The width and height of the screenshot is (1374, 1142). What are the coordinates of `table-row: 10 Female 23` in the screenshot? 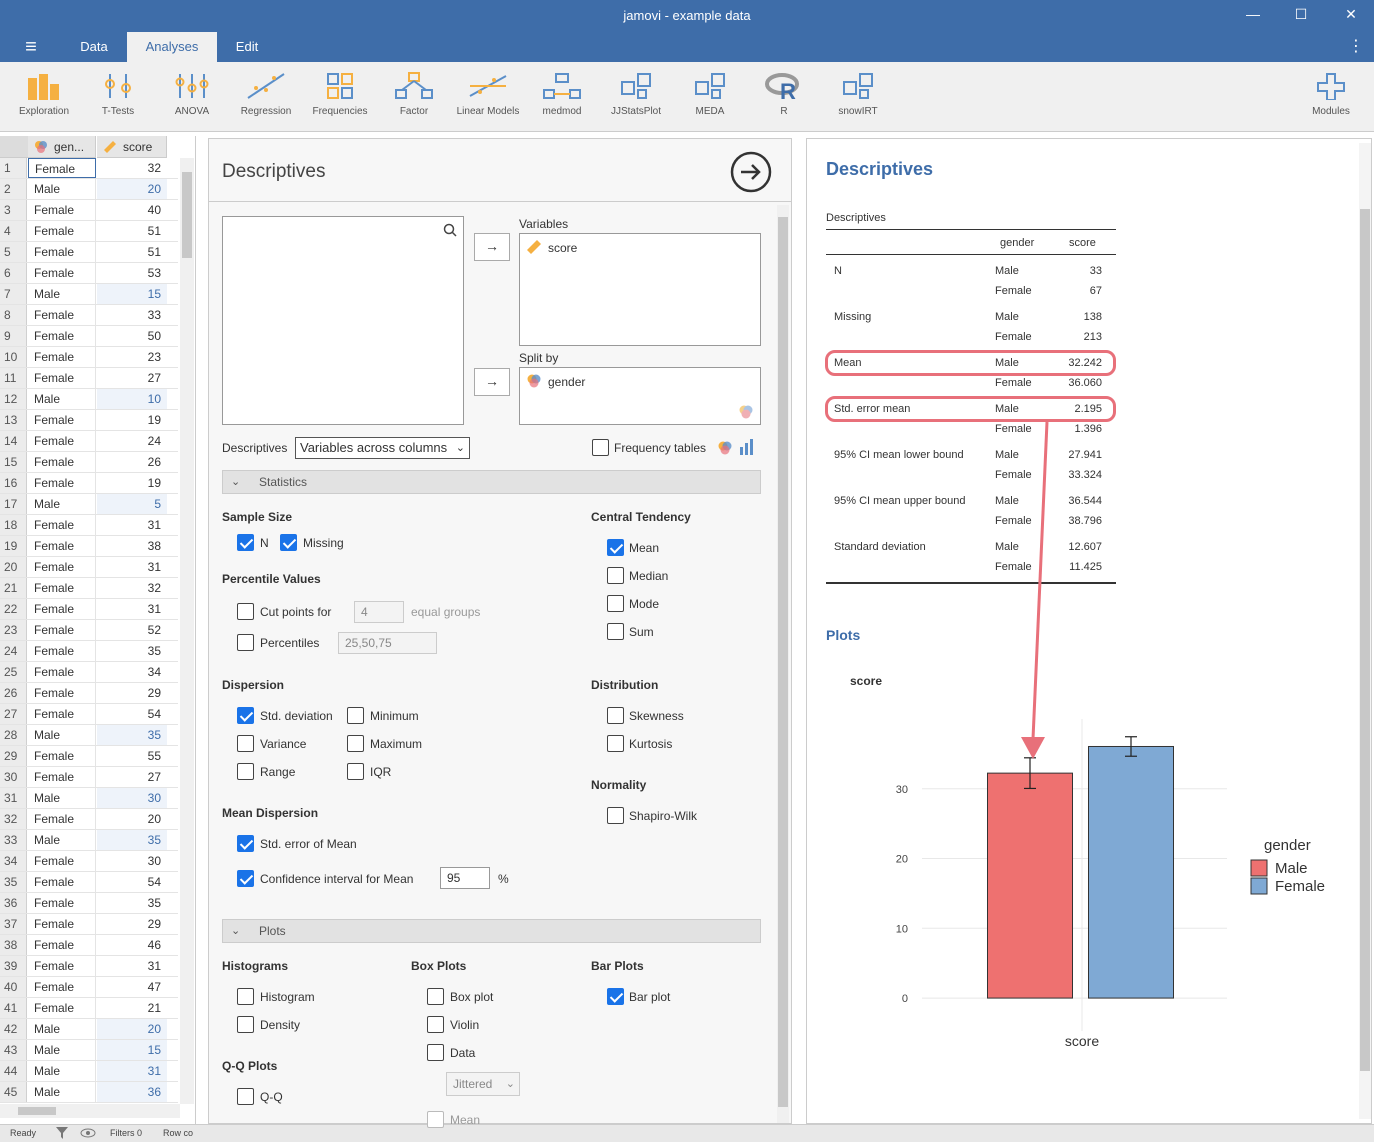 It's located at (89, 357).